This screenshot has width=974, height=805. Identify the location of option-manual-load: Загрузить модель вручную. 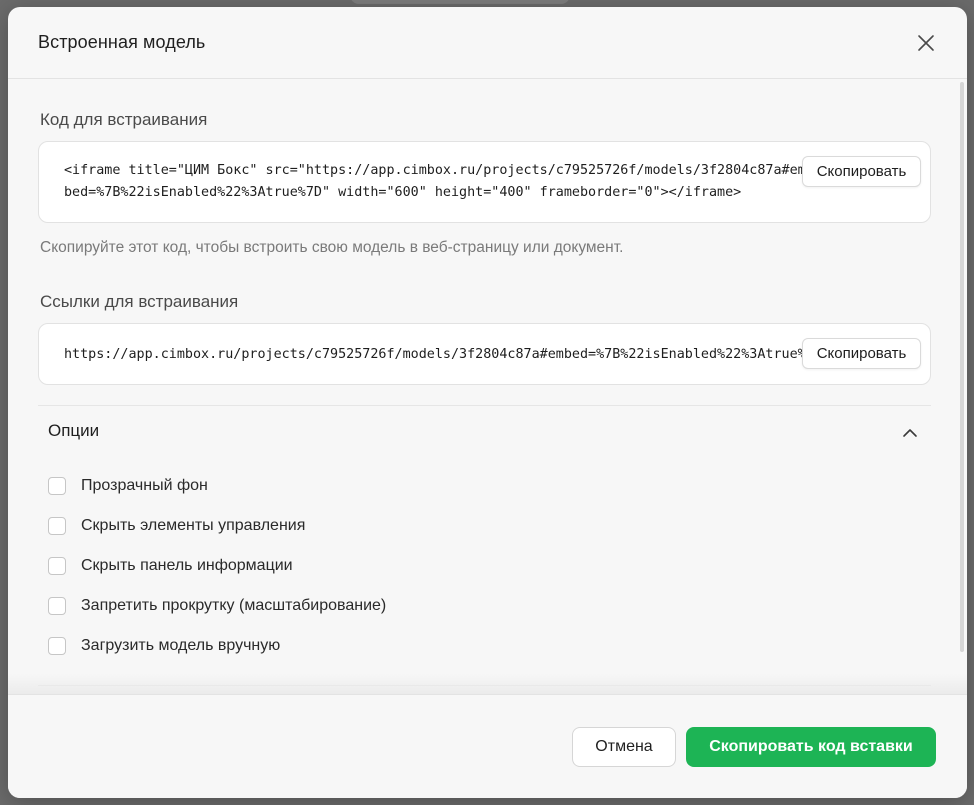
(164, 646).